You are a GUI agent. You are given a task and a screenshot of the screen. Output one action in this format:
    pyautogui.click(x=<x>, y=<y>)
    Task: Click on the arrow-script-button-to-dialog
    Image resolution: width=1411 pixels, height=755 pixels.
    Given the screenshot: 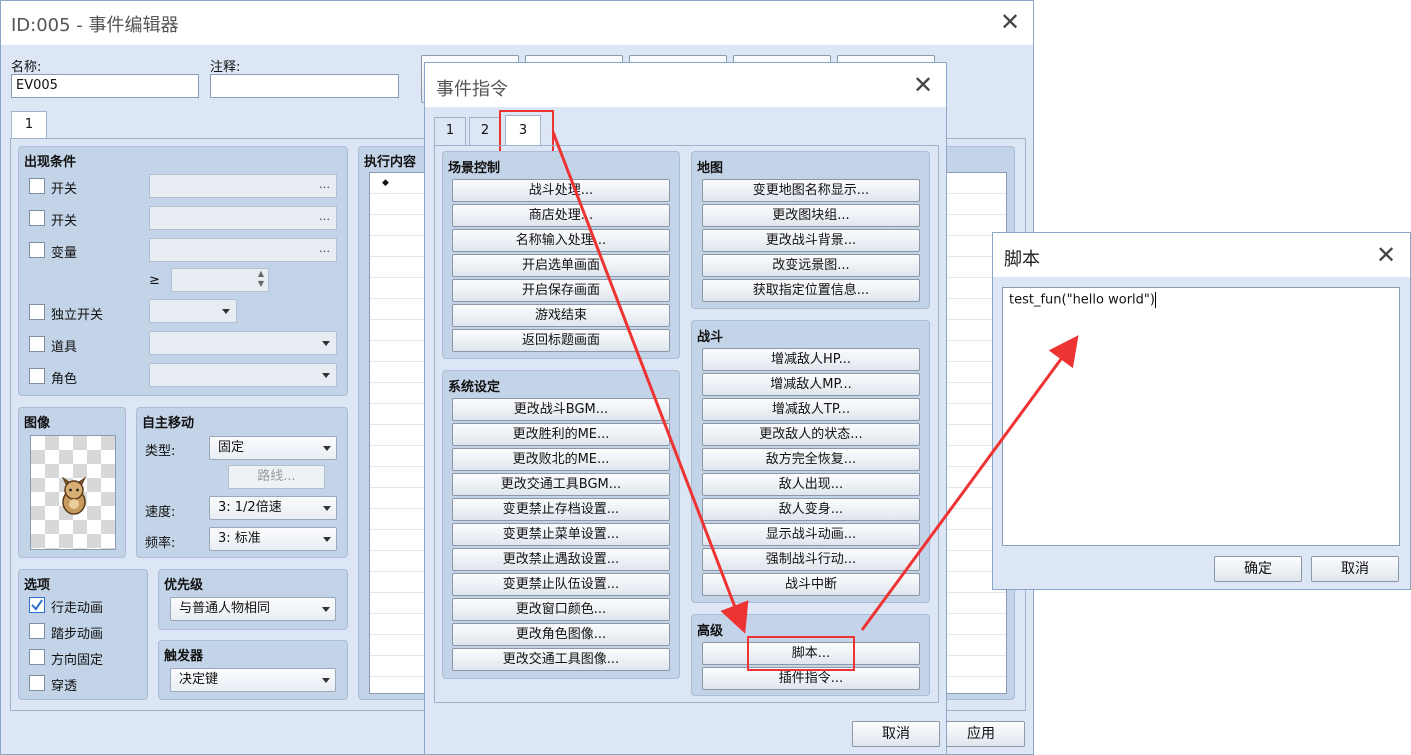 What is the action you would take?
    pyautogui.click(x=969, y=483)
    